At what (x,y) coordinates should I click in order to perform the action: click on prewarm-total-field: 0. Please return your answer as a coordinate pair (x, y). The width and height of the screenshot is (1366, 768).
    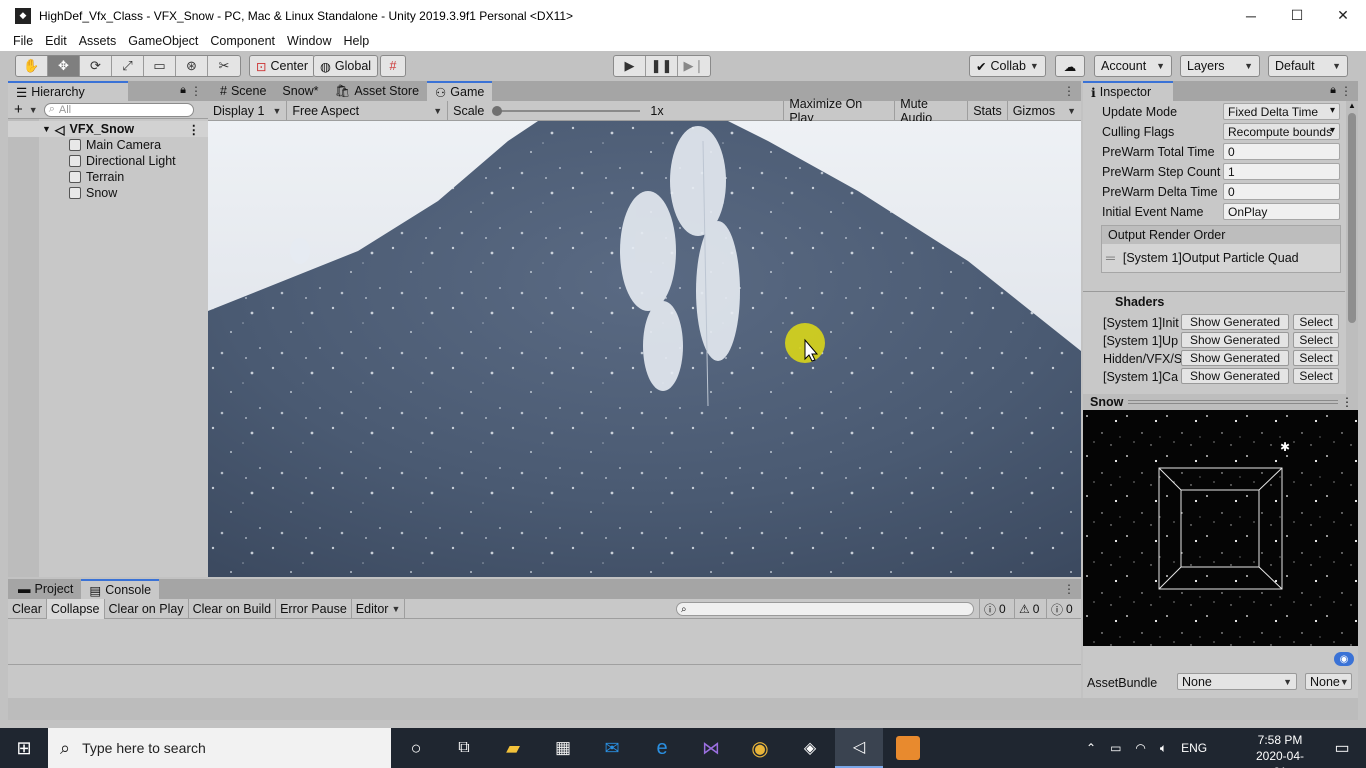
    Looking at the image, I should click on (1281, 151).